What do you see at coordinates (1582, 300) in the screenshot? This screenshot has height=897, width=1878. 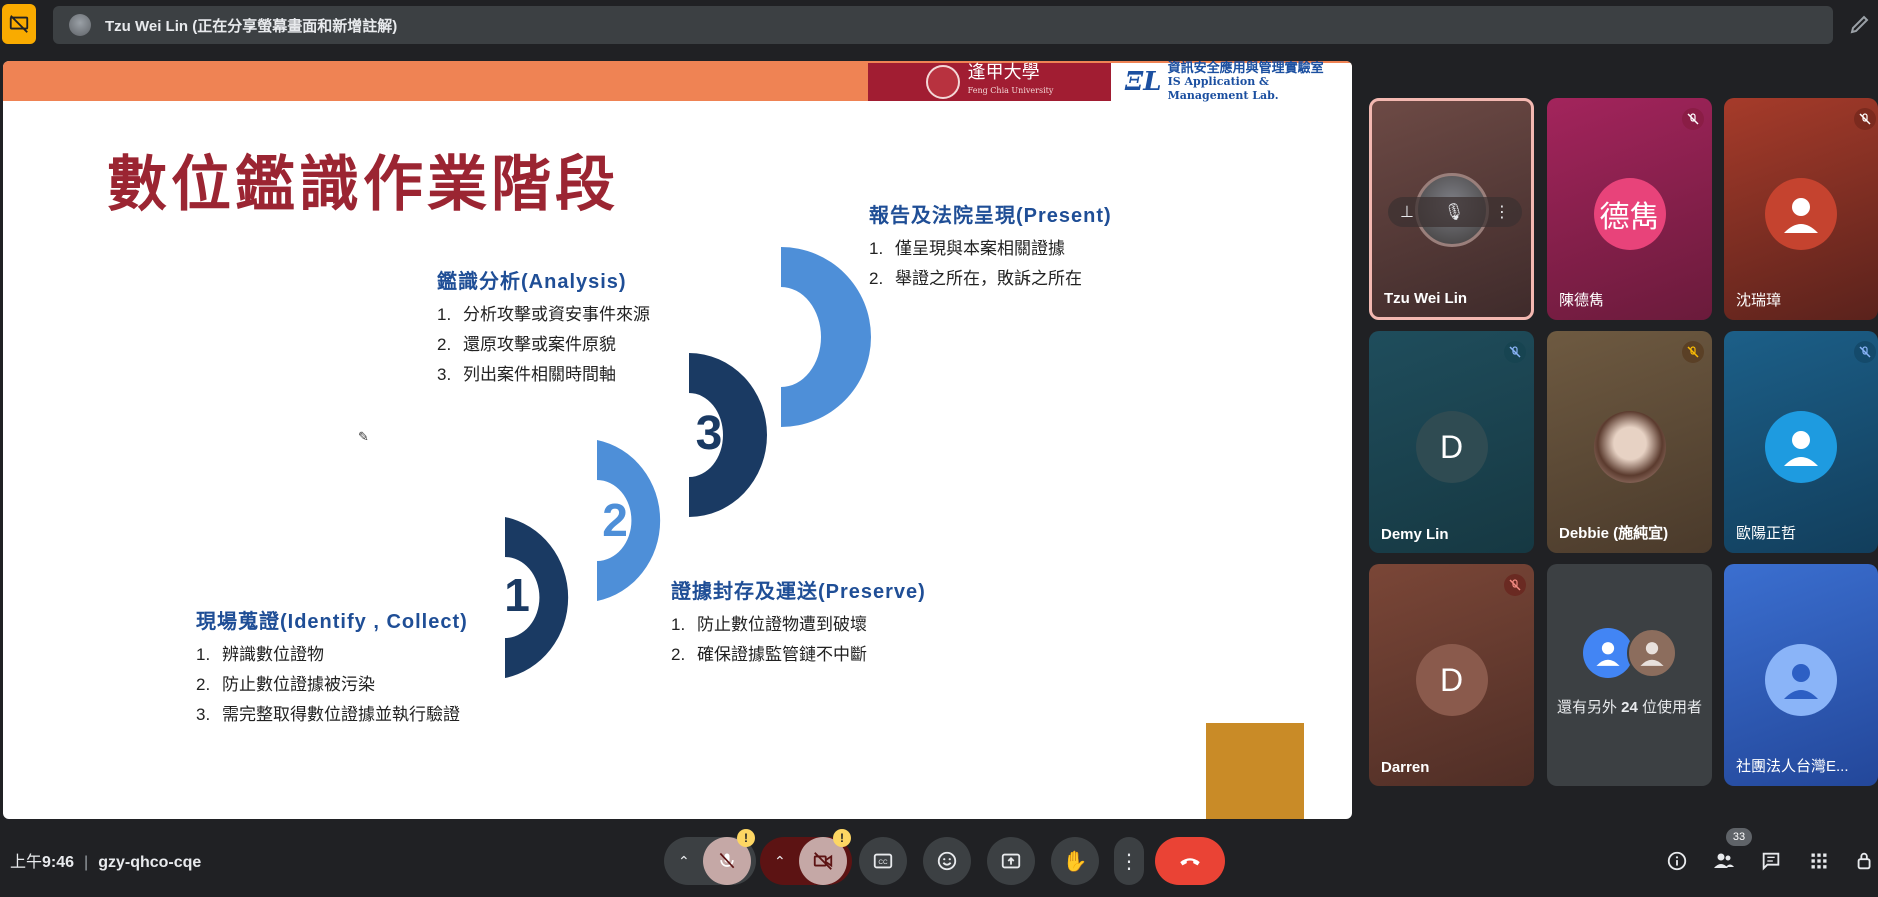 I see `participant-name: 陳德雋` at bounding box center [1582, 300].